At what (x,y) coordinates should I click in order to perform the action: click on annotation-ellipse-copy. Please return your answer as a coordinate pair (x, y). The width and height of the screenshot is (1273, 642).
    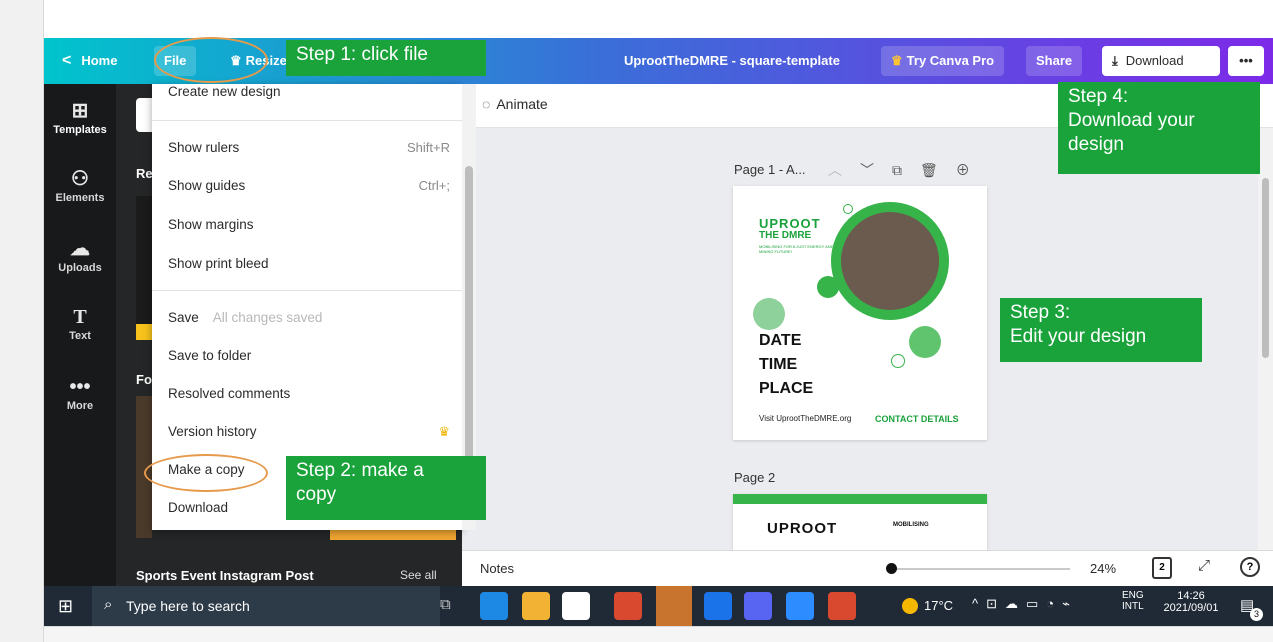
    Looking at the image, I should click on (206, 473).